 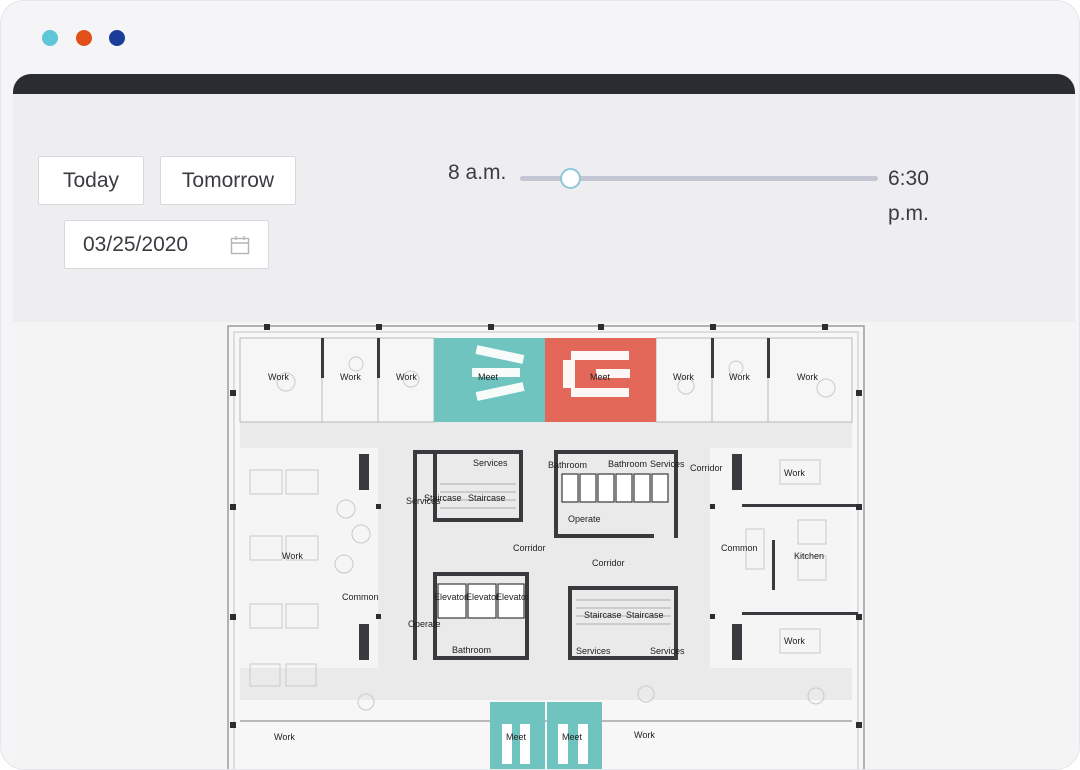 What do you see at coordinates (477, 172) in the screenshot?
I see `time-start-label: 8 a.m.` at bounding box center [477, 172].